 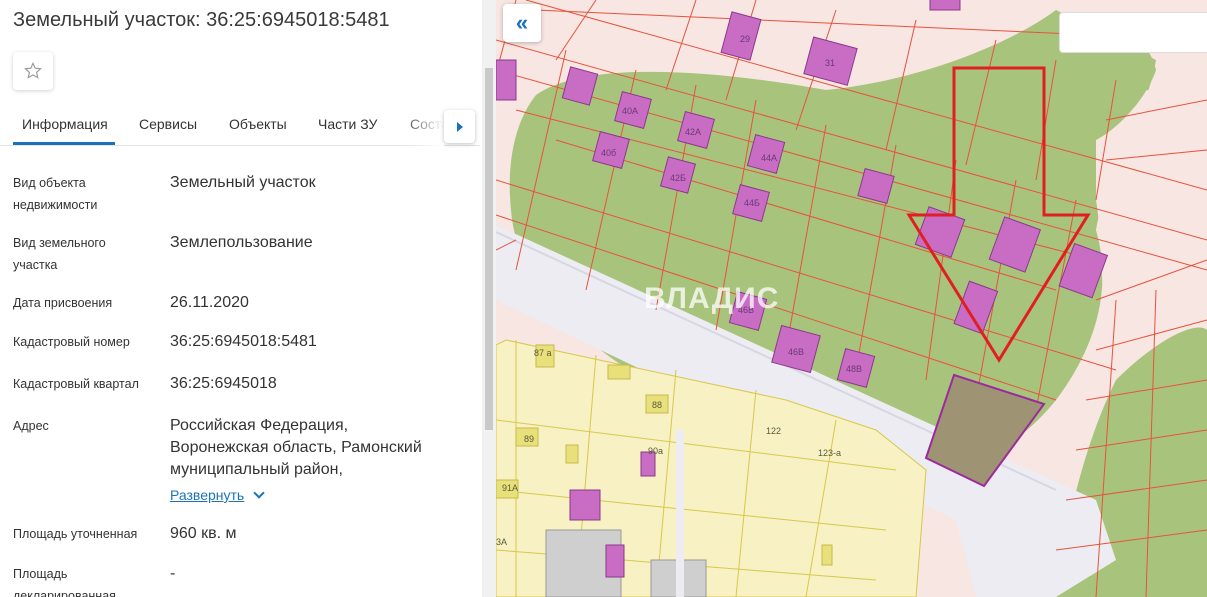 What do you see at coordinates (608, 153) in the screenshot?
I see `parcel-label: 40б` at bounding box center [608, 153].